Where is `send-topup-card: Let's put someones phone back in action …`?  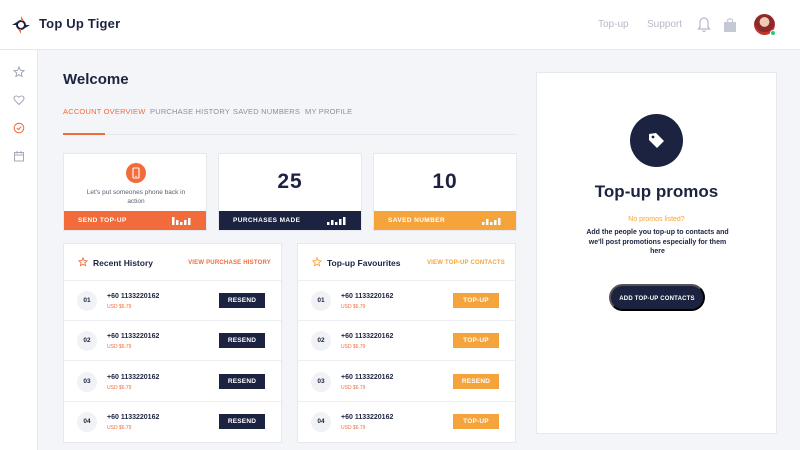
send-topup-card: Let's put someones phone back in action … is located at coordinates (135, 192).